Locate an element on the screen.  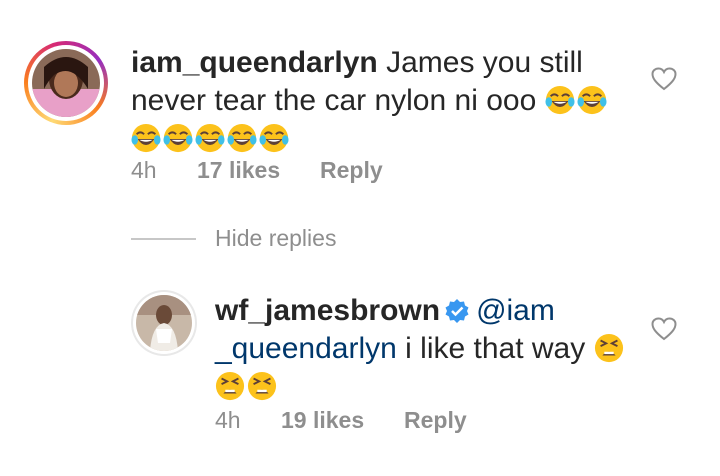
likes-count: 19 likes is located at coordinates (322, 420).